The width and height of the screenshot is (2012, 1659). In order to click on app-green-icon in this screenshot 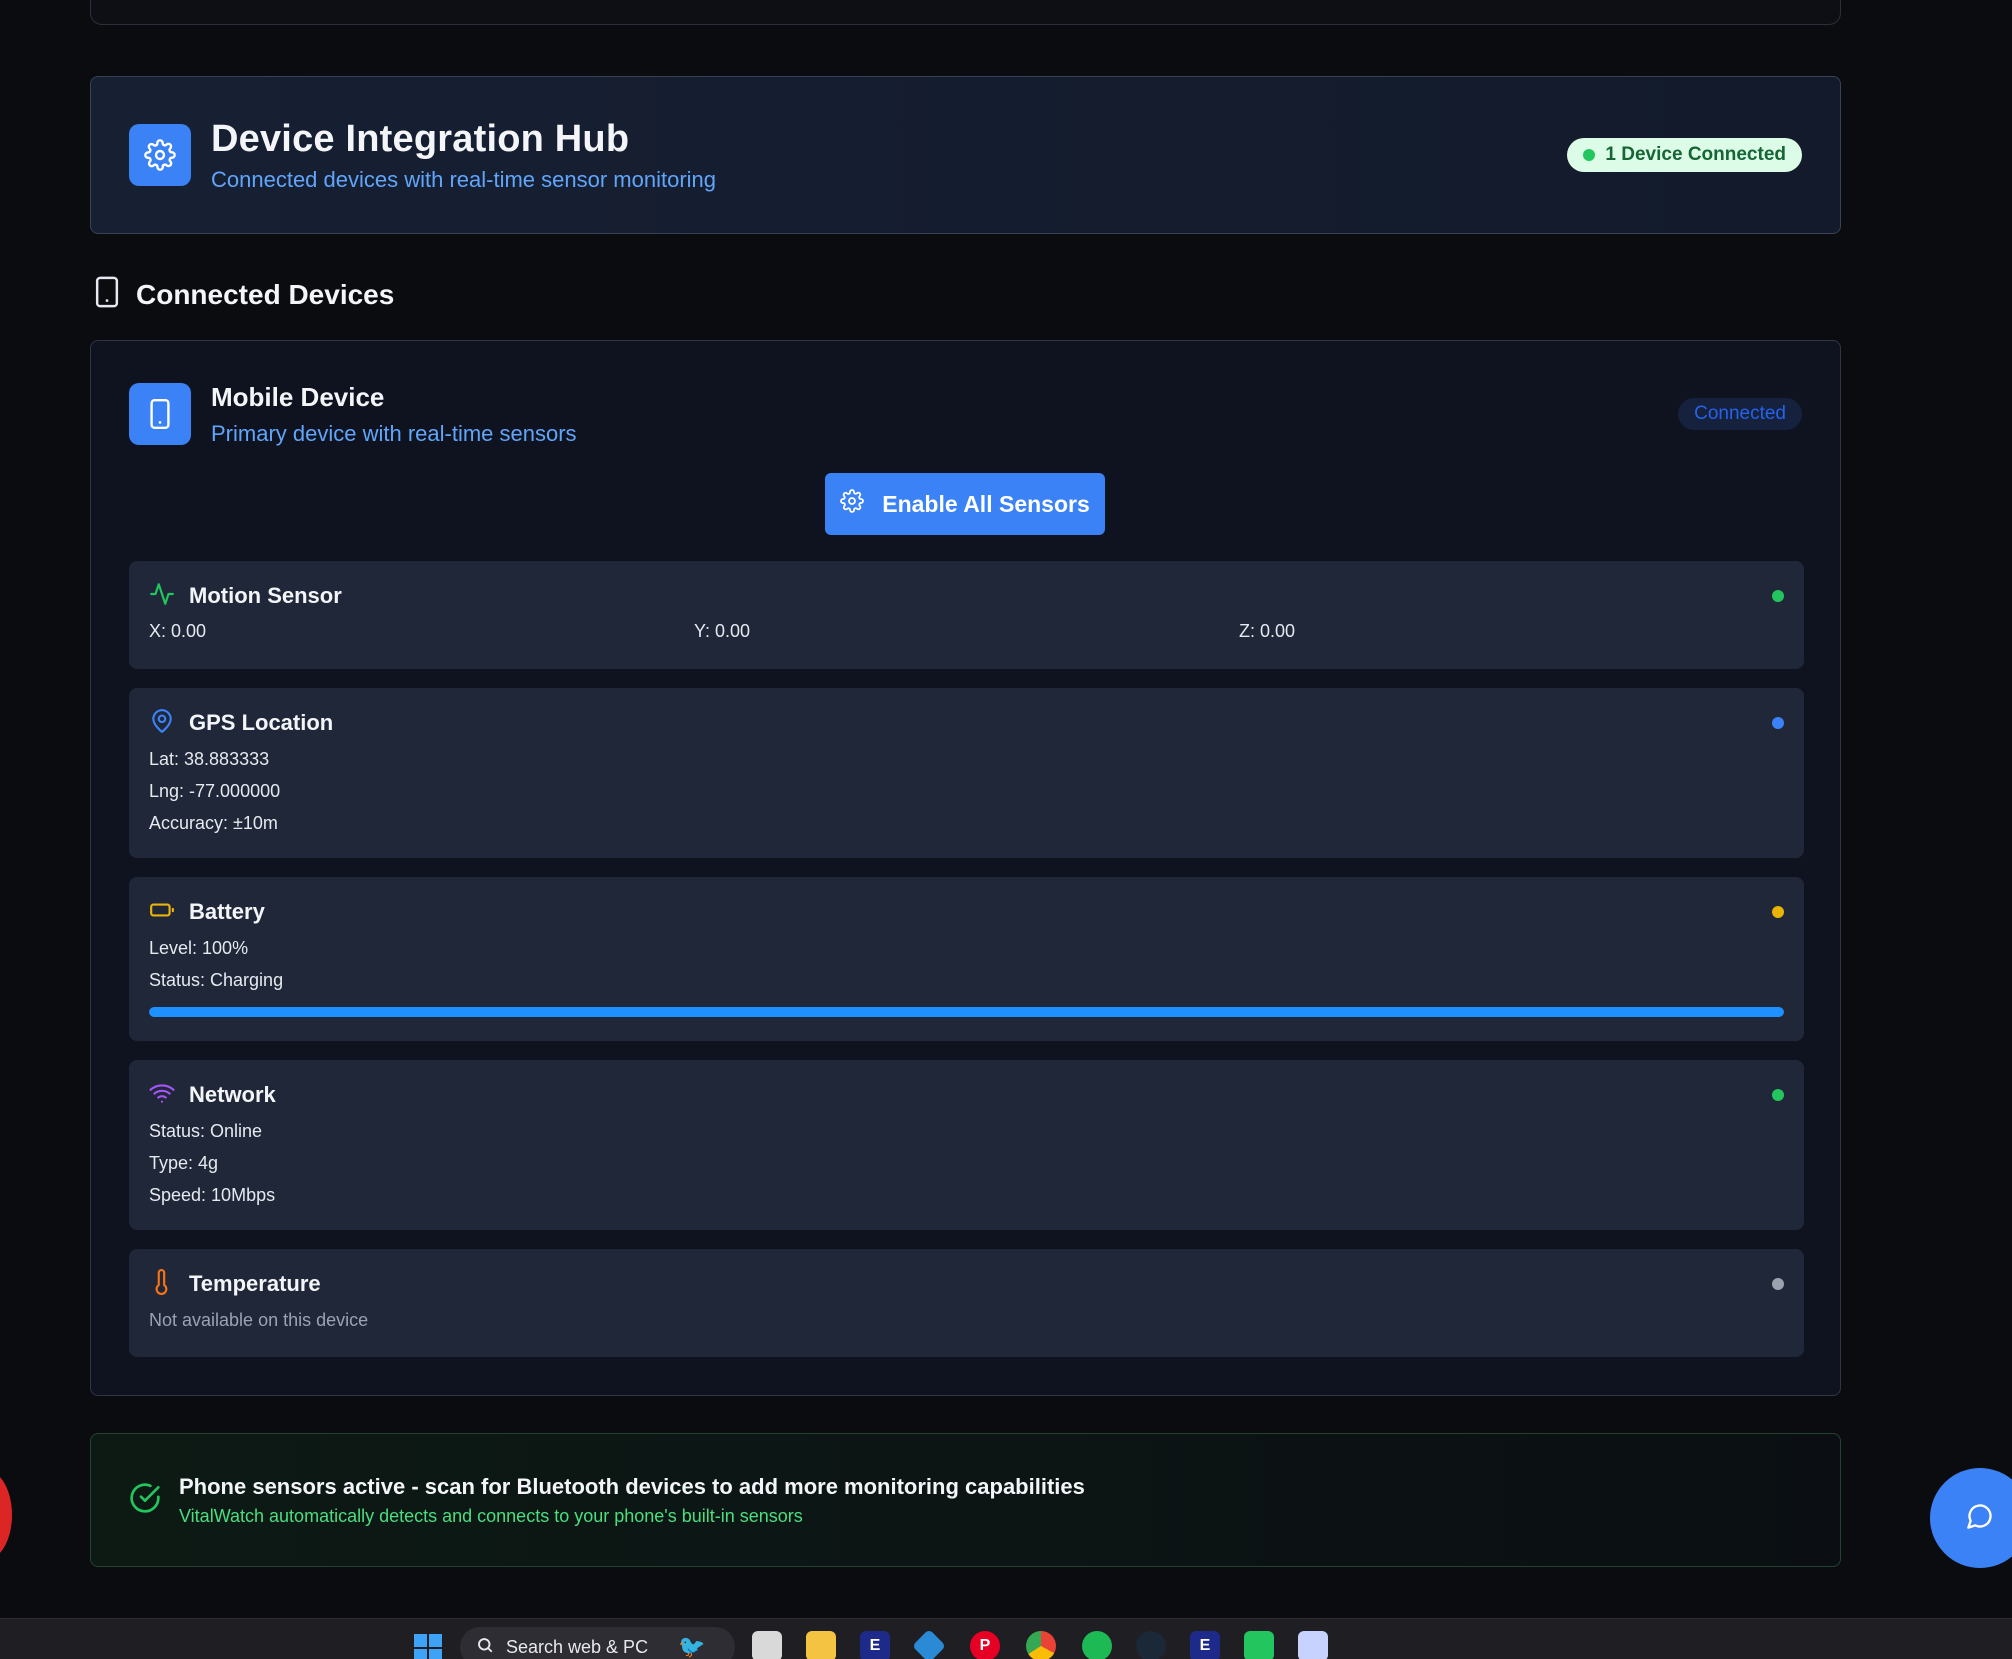, I will do `click(1259, 1645)`.